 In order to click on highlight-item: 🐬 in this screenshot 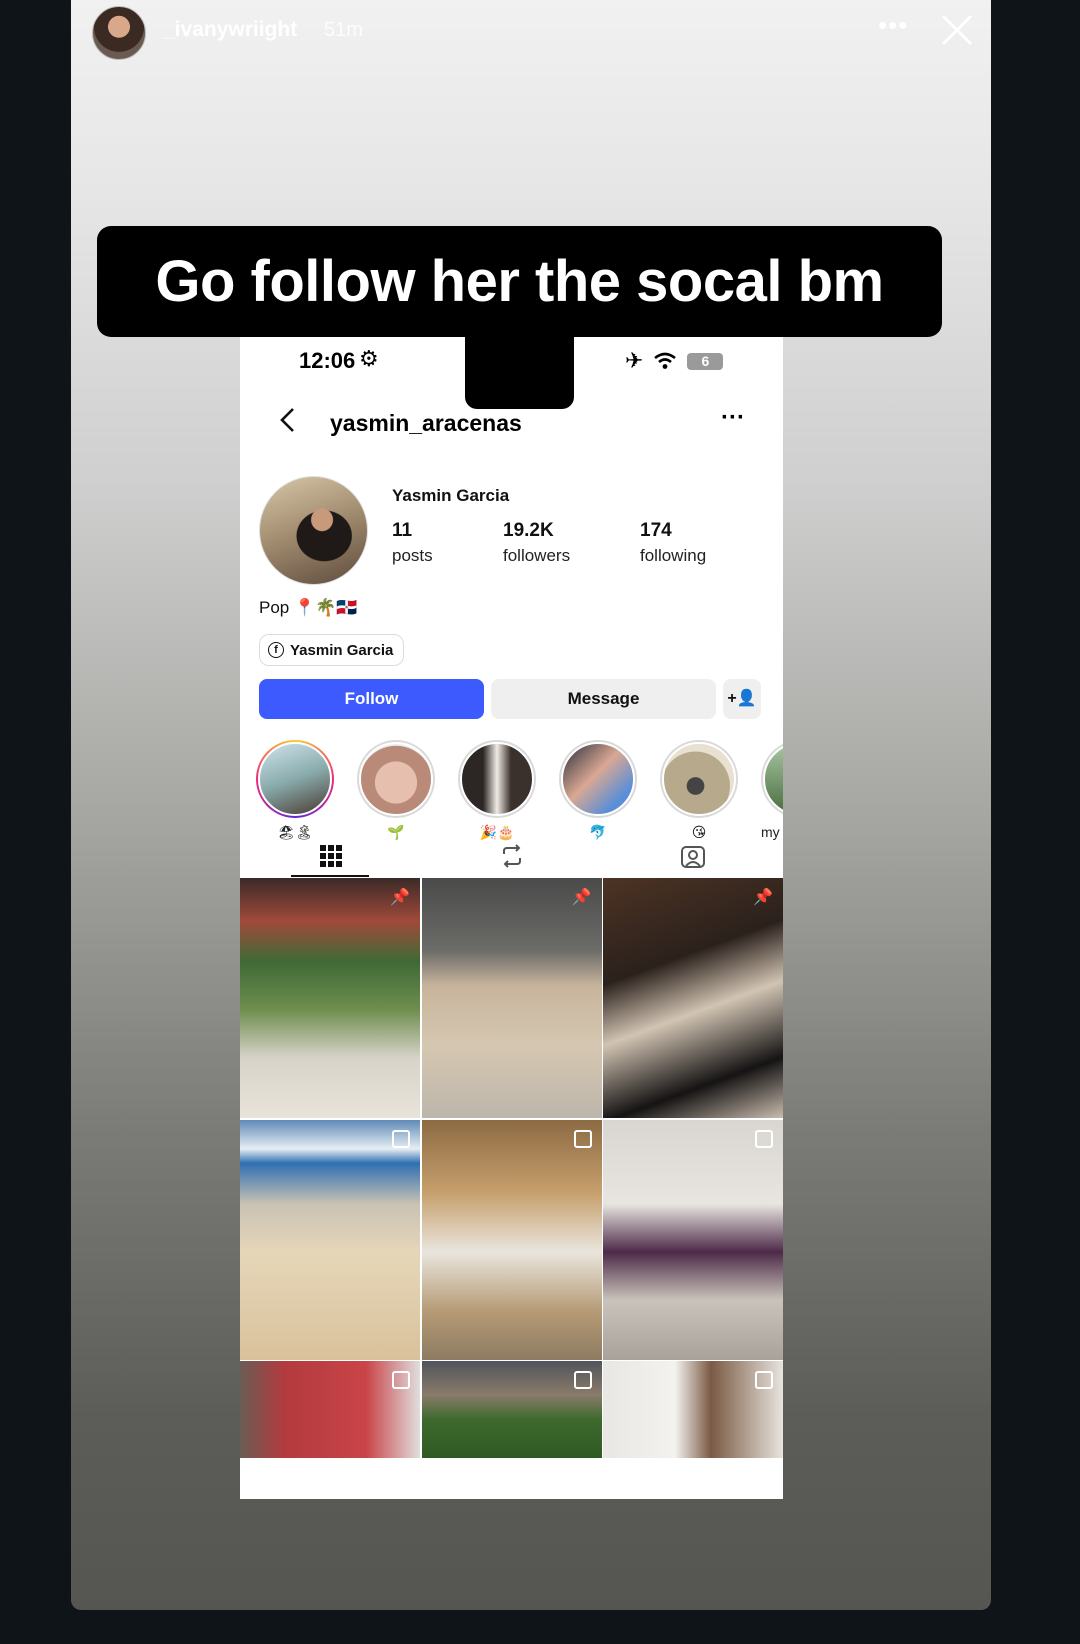, I will do `click(598, 790)`.